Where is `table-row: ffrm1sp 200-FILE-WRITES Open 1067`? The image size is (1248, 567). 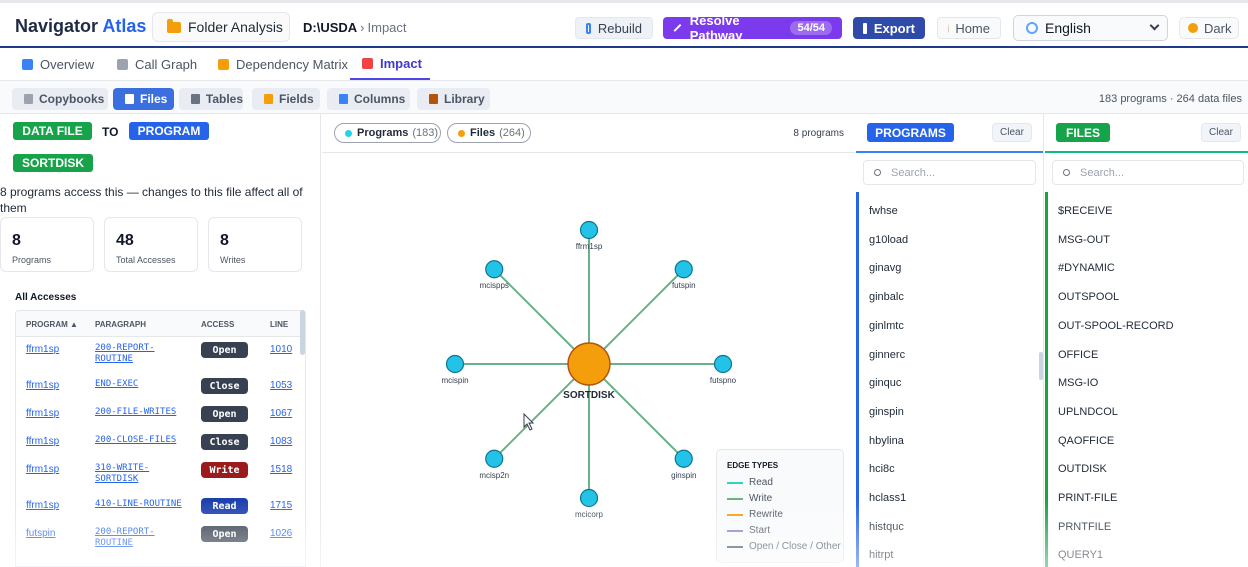 table-row: ffrm1sp 200-FILE-WRITES Open 1067 is located at coordinates (160, 418).